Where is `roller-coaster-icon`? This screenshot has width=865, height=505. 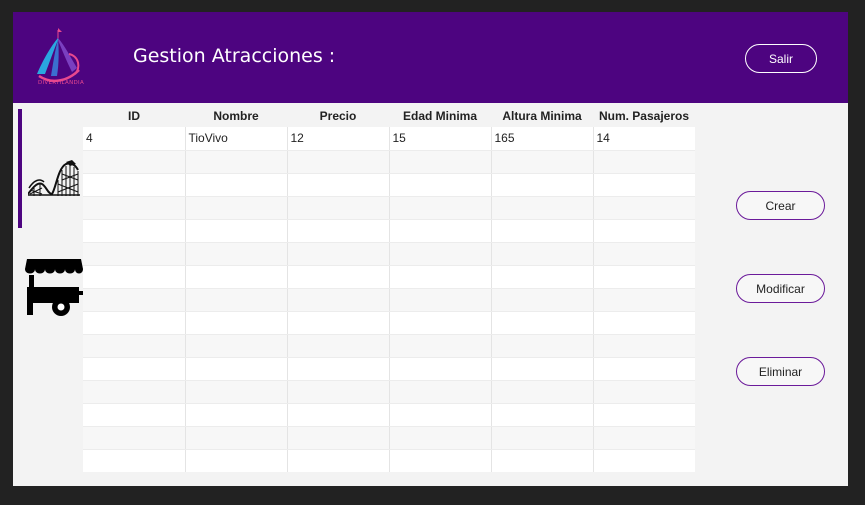
roller-coaster-icon is located at coordinates (54, 177).